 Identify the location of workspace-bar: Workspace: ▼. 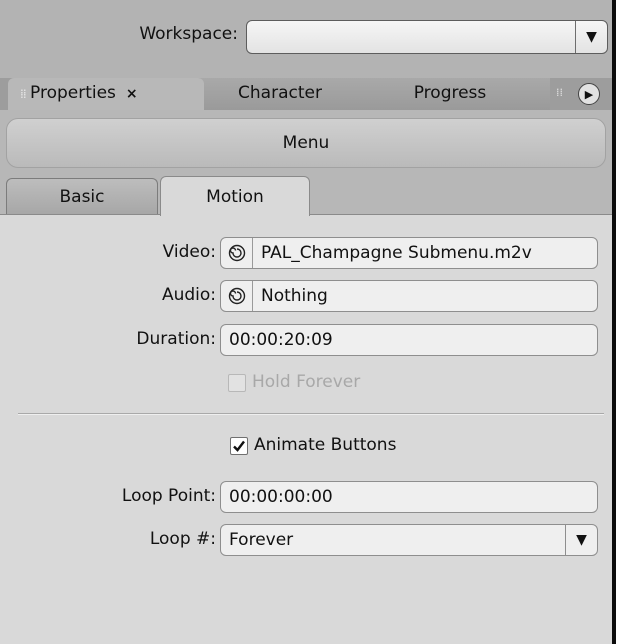
(306, 39).